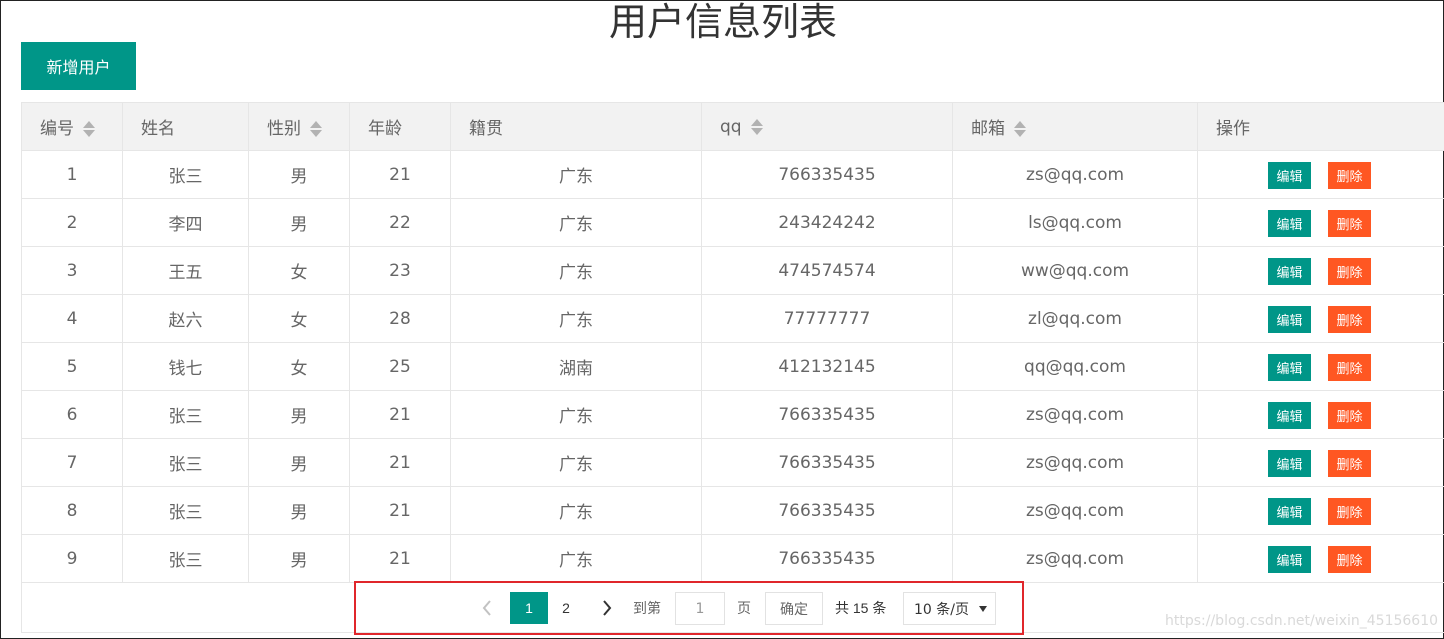 The width and height of the screenshot is (1444, 639). Describe the element at coordinates (57, 129) in the screenshot. I see `column-header-label: 编号` at that location.